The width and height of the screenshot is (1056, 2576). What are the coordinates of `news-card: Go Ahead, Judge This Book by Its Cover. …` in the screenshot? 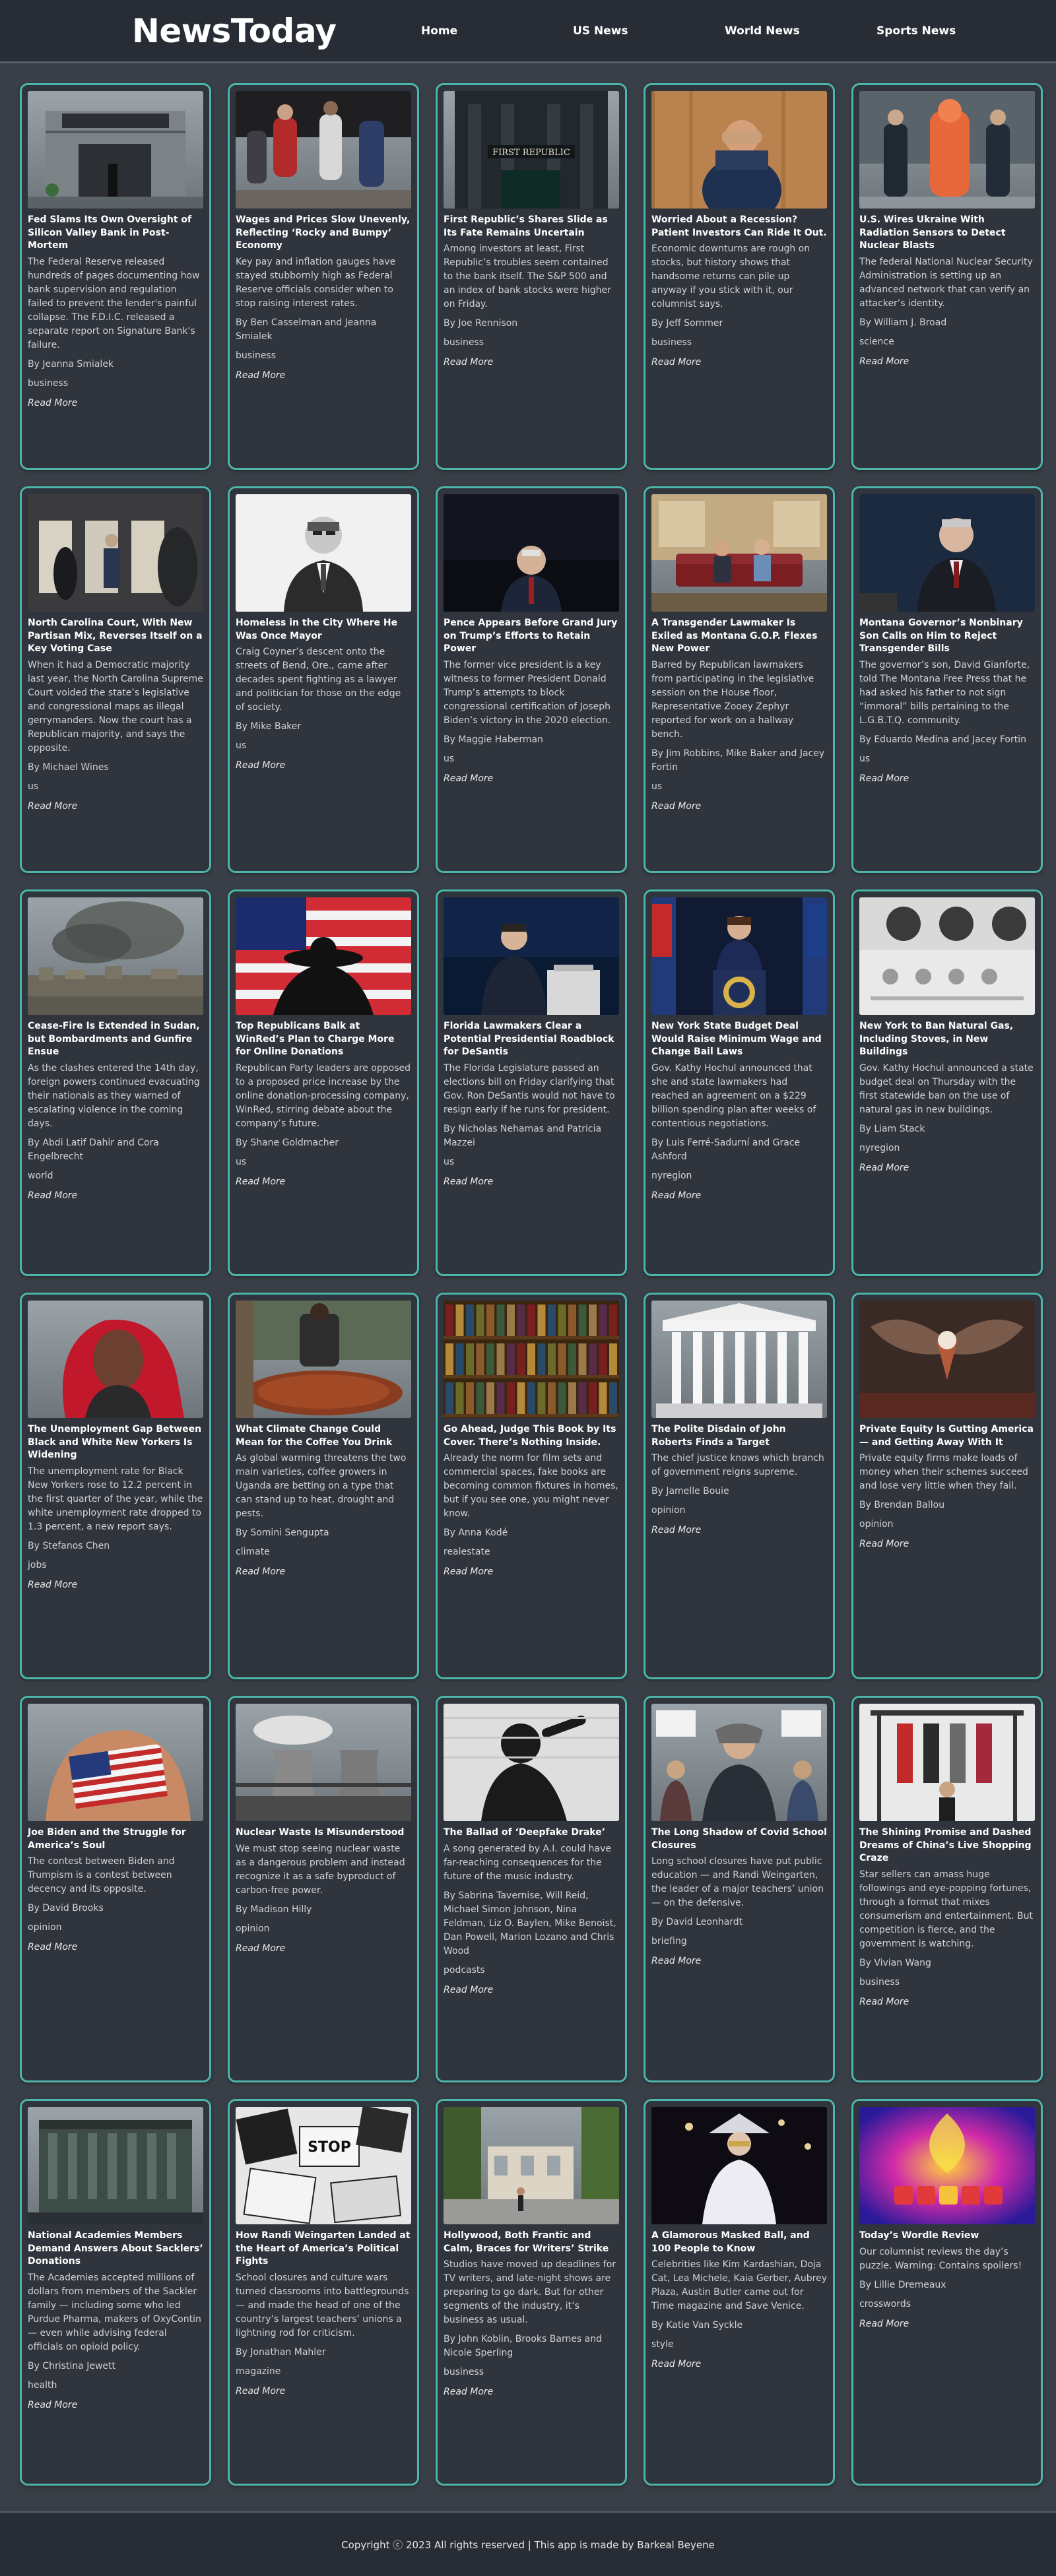 It's located at (531, 1486).